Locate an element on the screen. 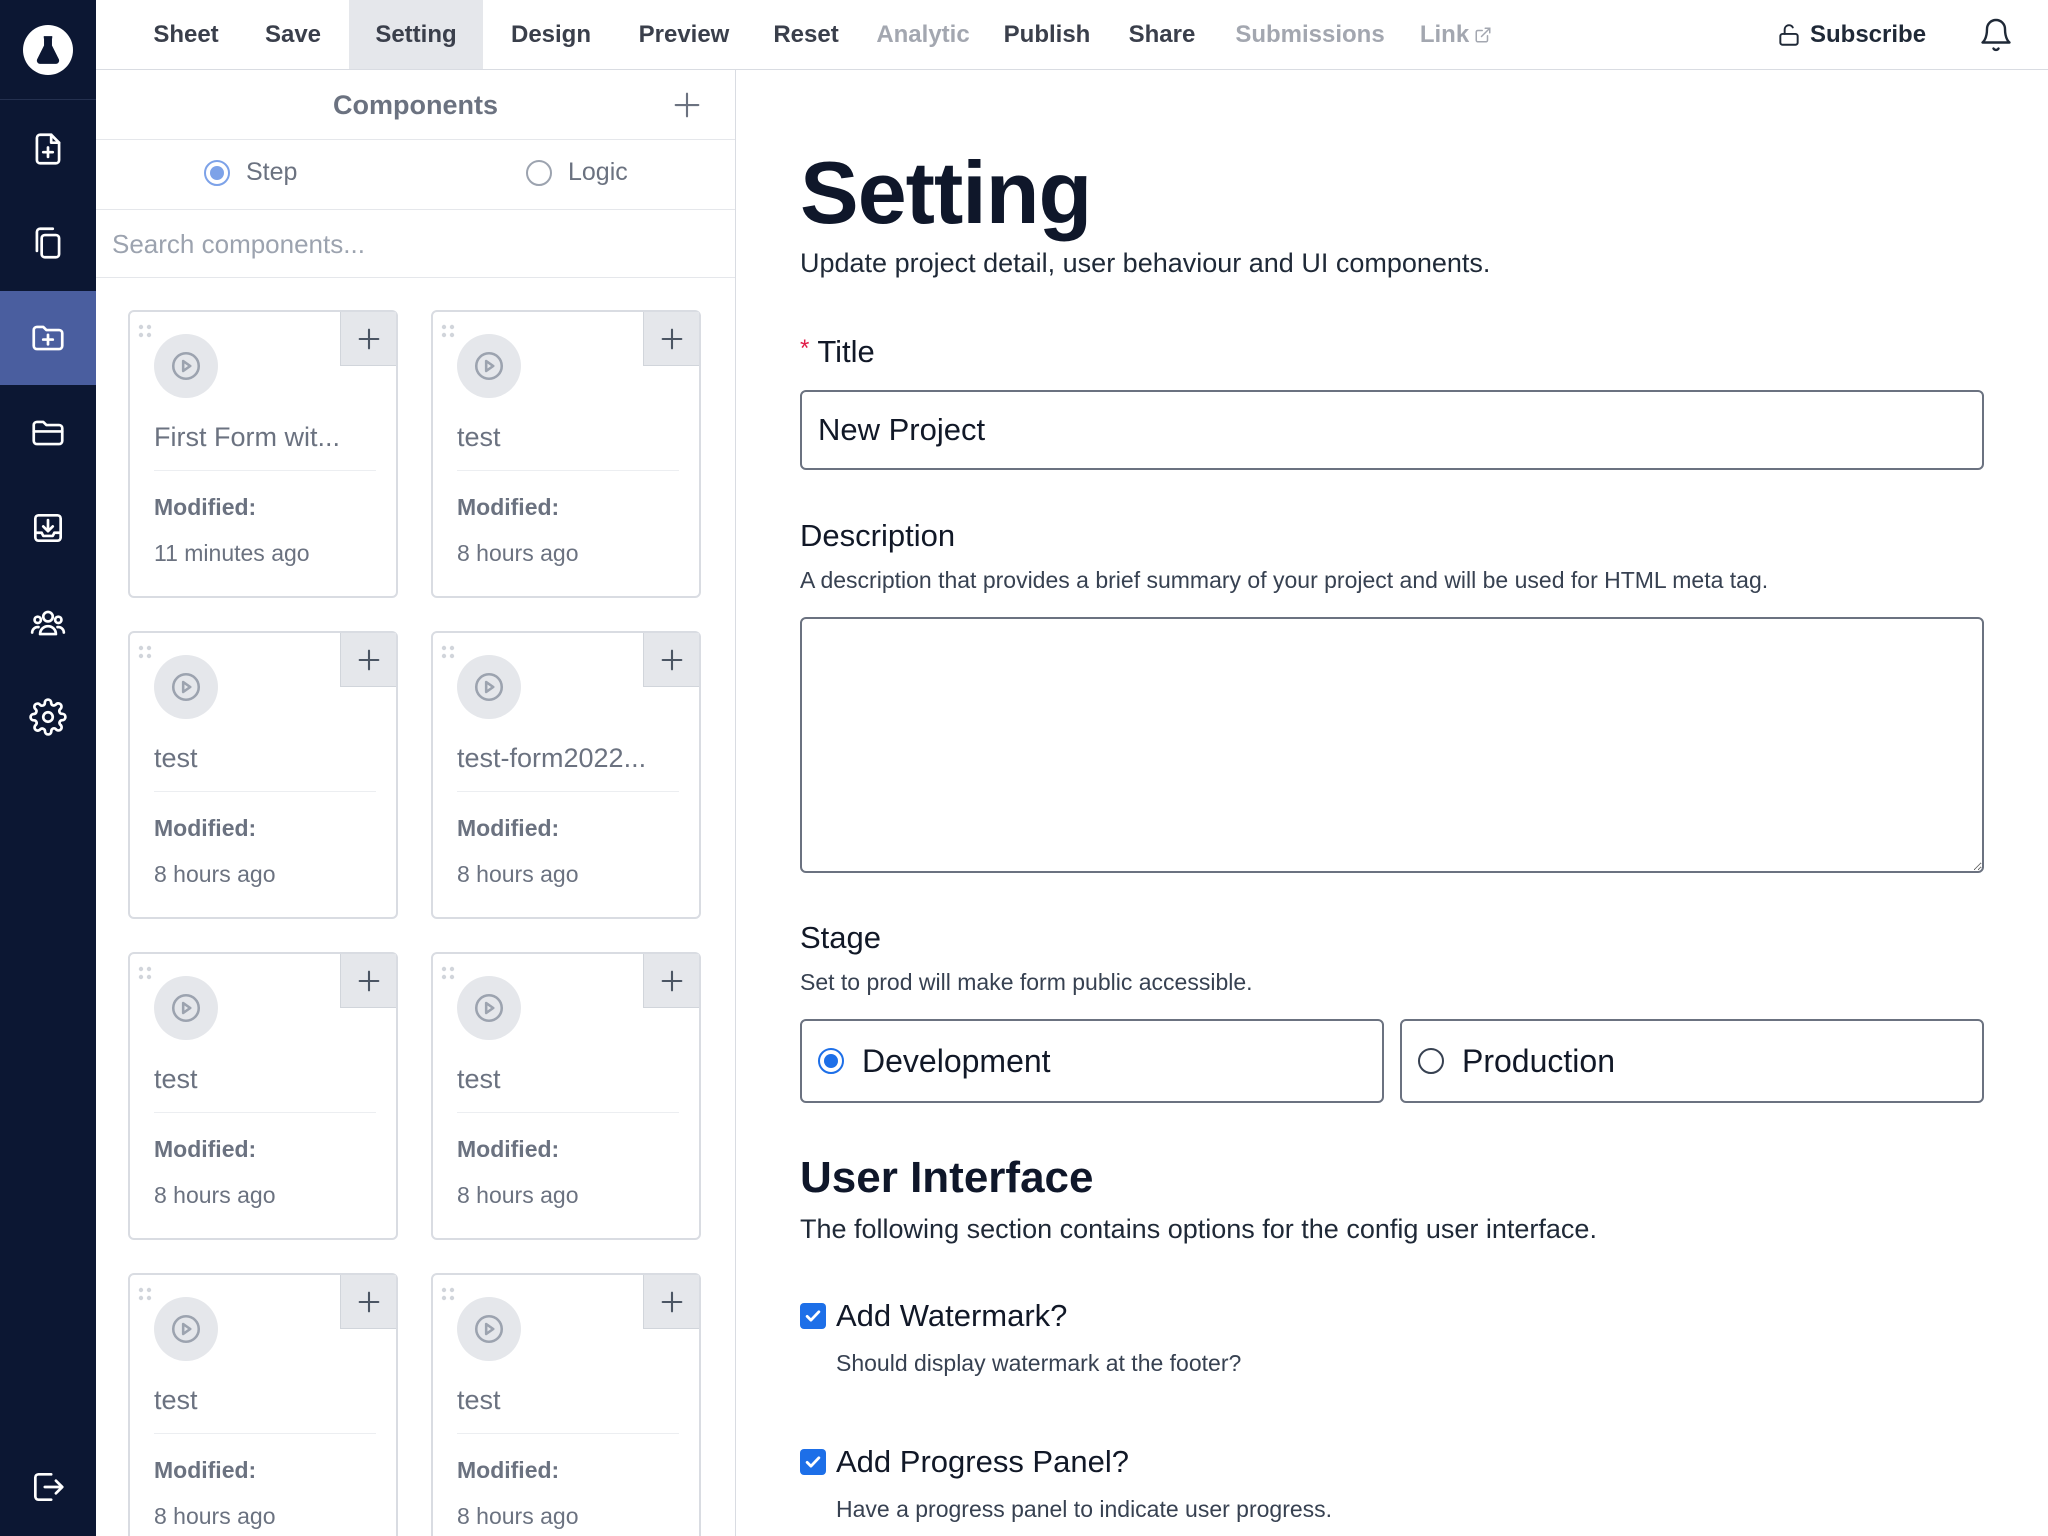 This screenshot has height=1536, width=2048. production-label: Production is located at coordinates (1538, 1060).